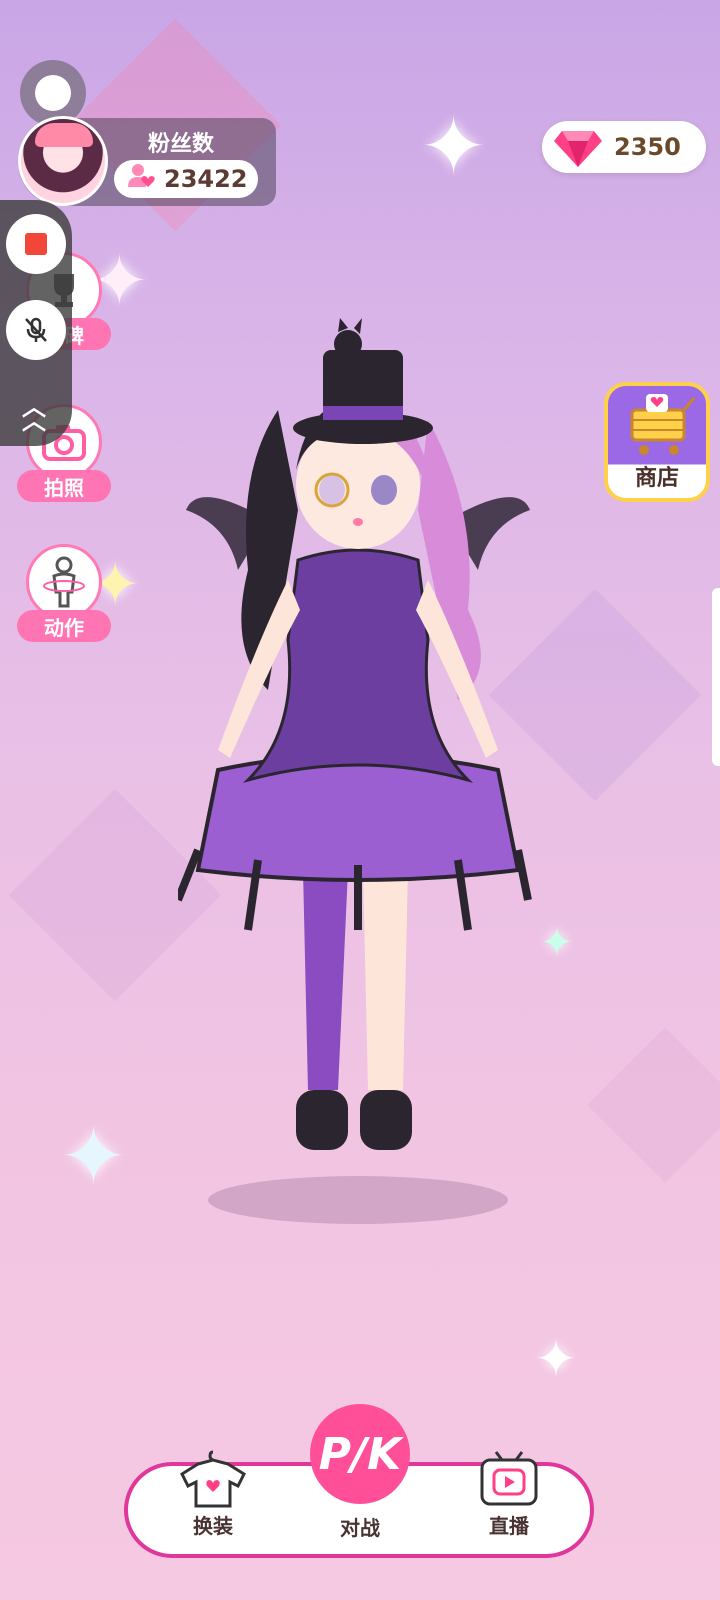 The width and height of the screenshot is (720, 1600). Describe the element at coordinates (509, 1478) in the screenshot. I see `tv-play-icon` at that location.